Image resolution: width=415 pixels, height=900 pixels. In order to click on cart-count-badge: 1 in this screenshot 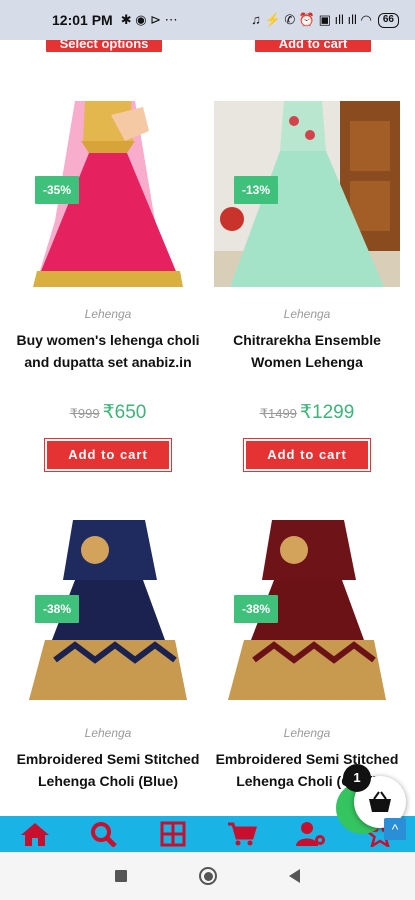, I will do `click(357, 778)`.